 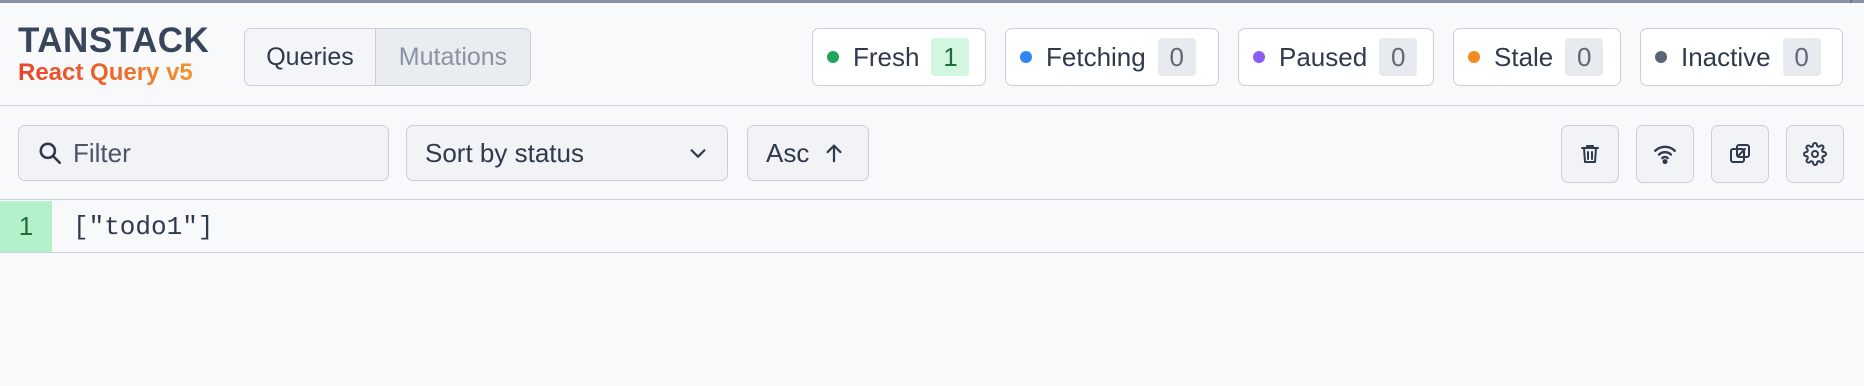 I want to click on status-count-stale: 0, so click(x=1584, y=57).